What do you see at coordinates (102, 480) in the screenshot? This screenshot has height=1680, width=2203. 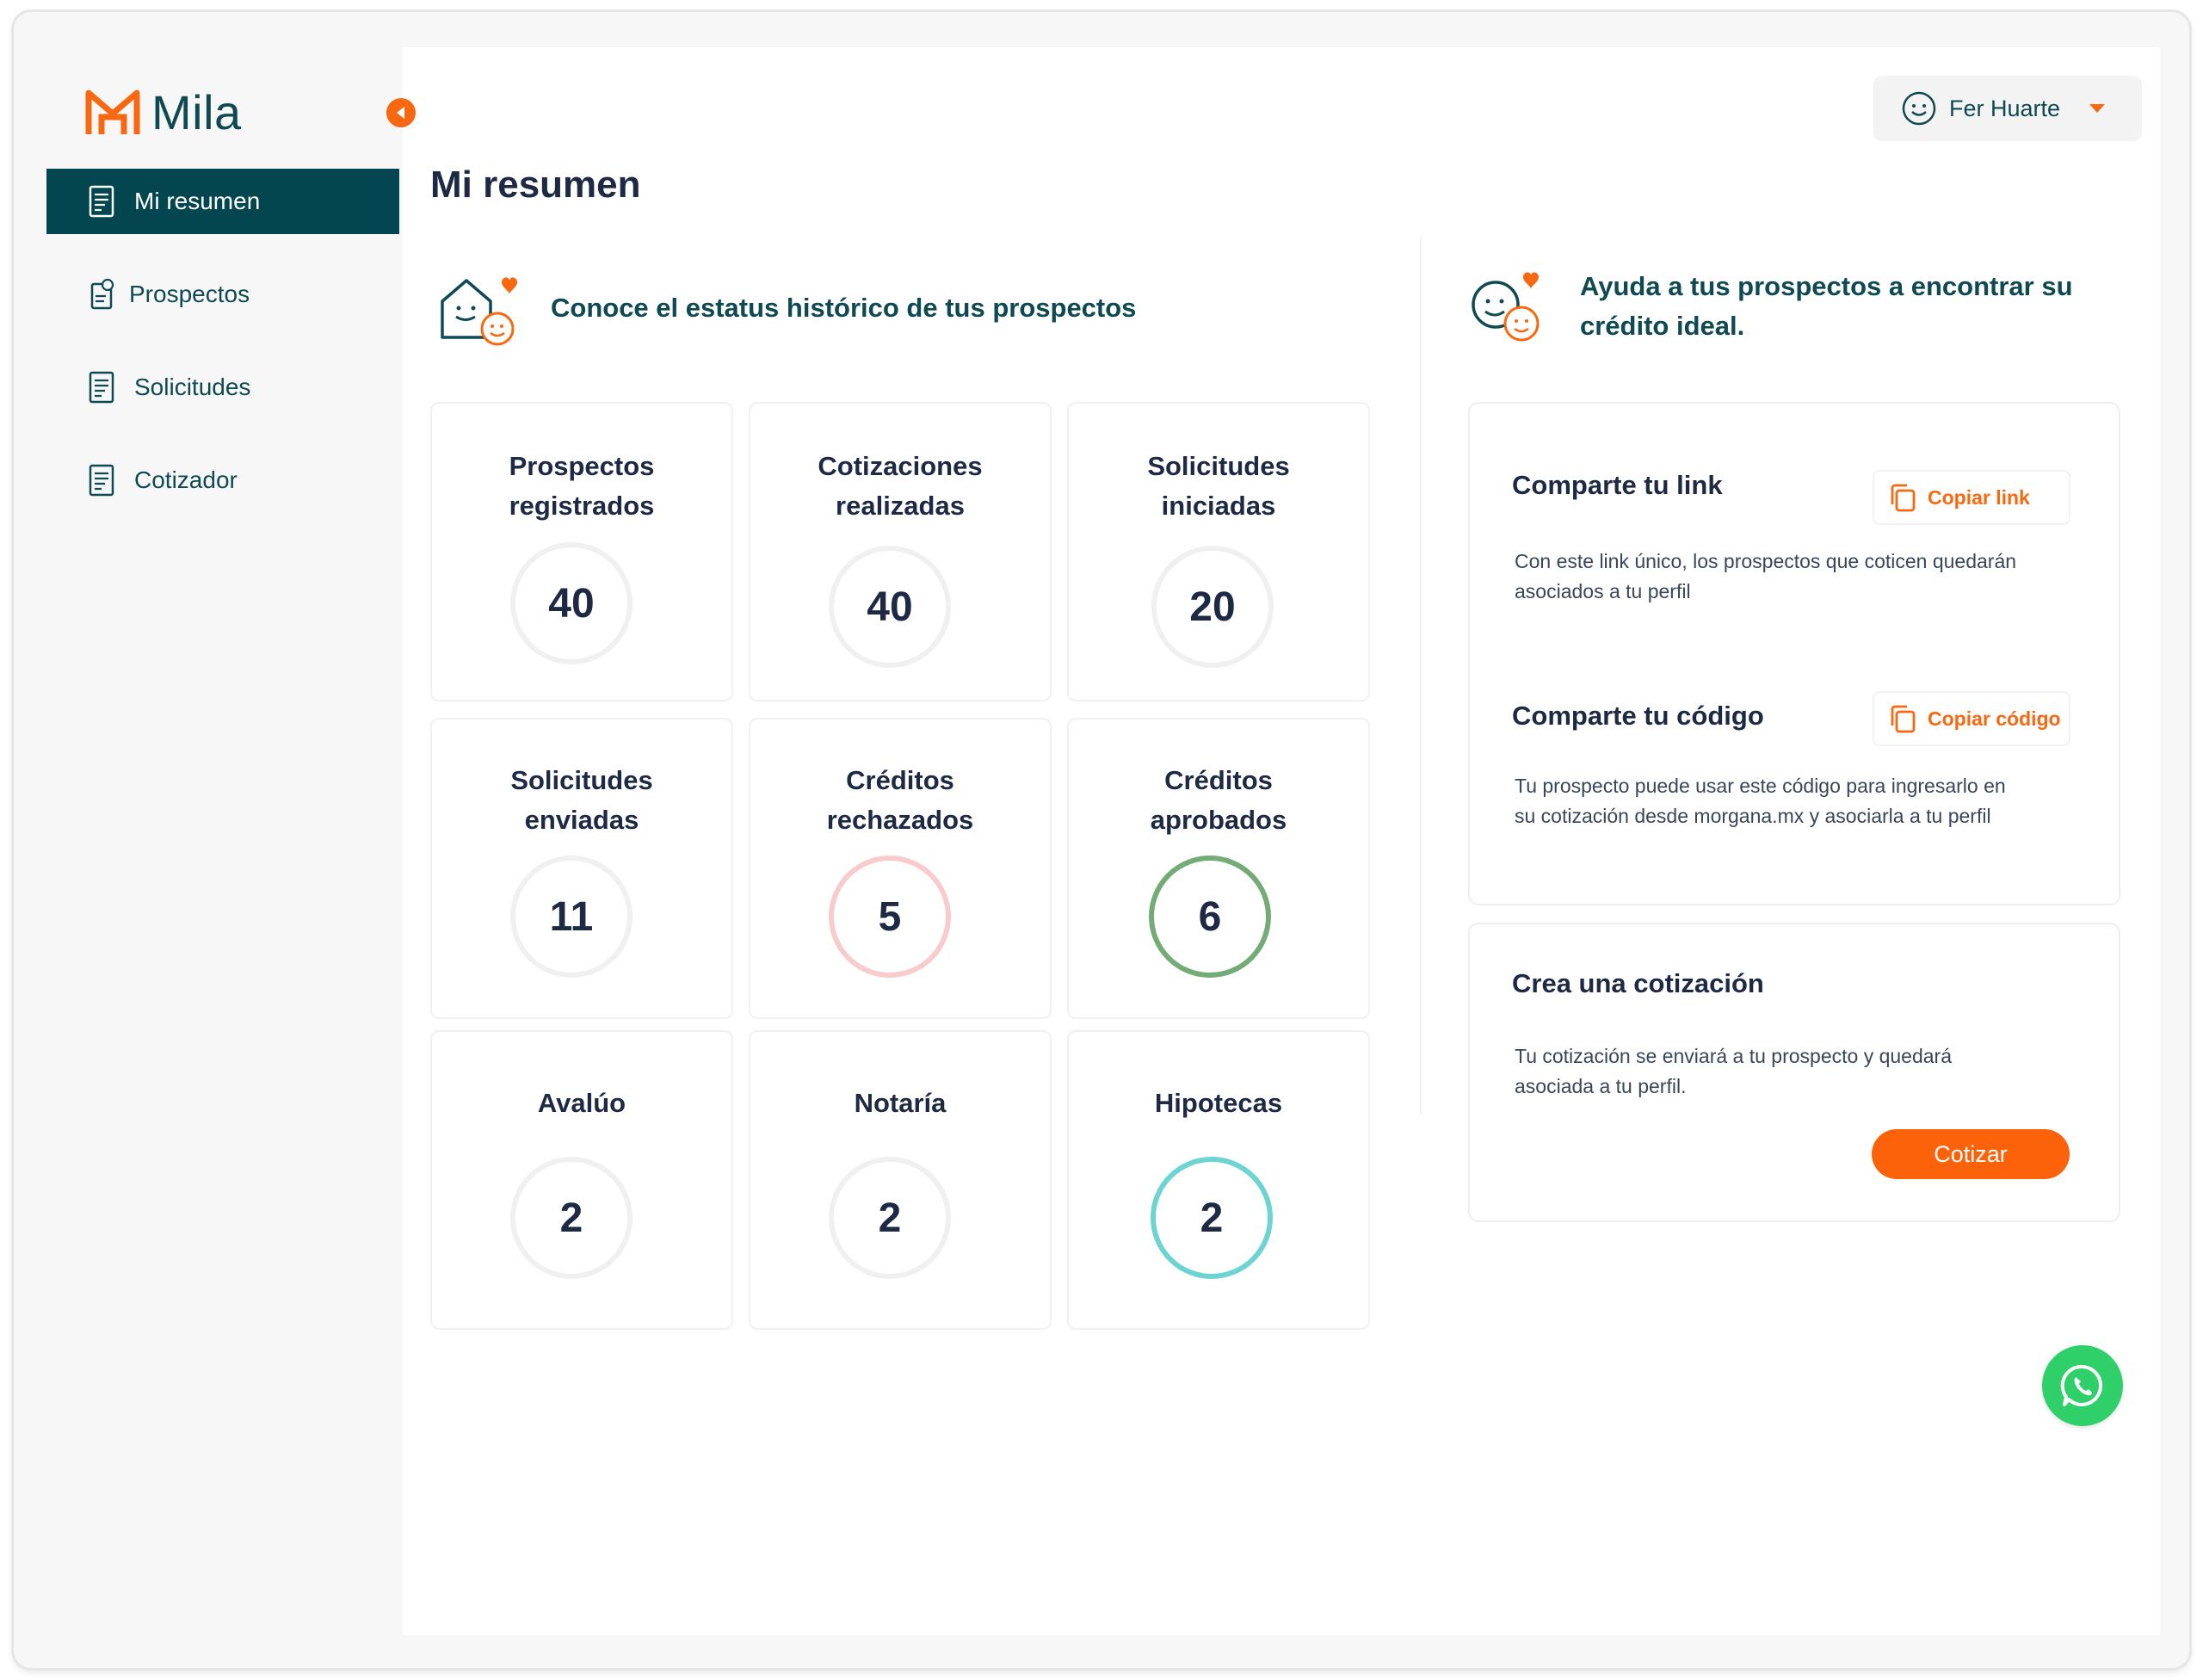 I see `quote-document-icon` at bounding box center [102, 480].